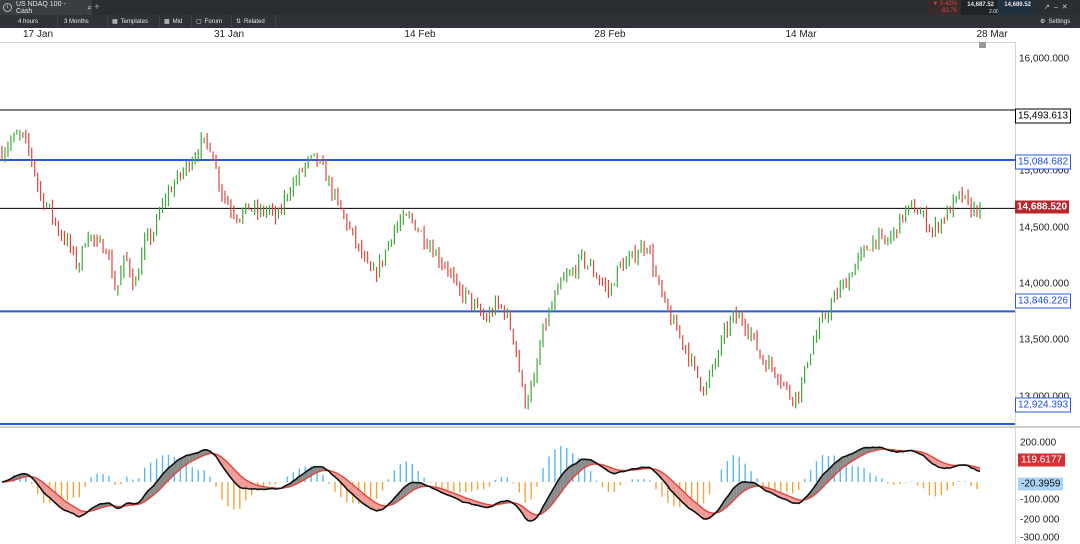  I want to click on related-icon: ⇅, so click(239, 22).